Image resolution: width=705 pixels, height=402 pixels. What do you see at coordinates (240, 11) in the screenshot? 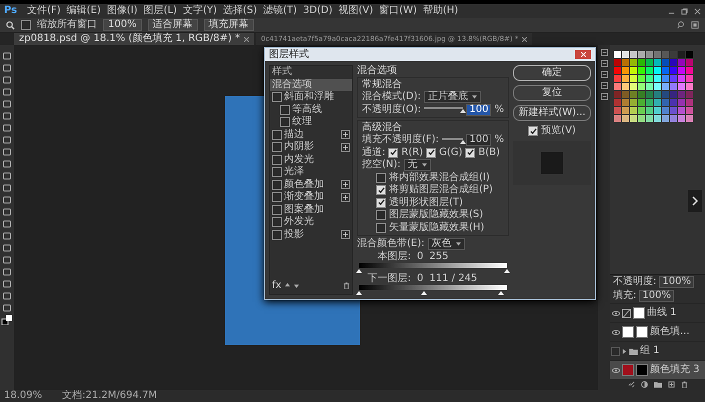
I see `menu-item: 选择(S)` at bounding box center [240, 11].